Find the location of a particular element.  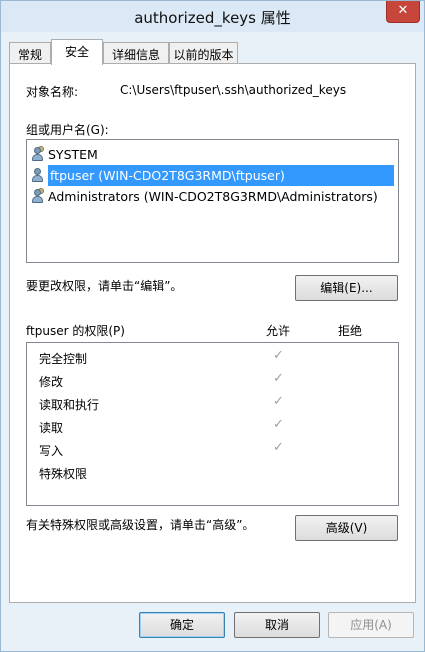

advanced-button: 高级(V) is located at coordinates (346, 528).